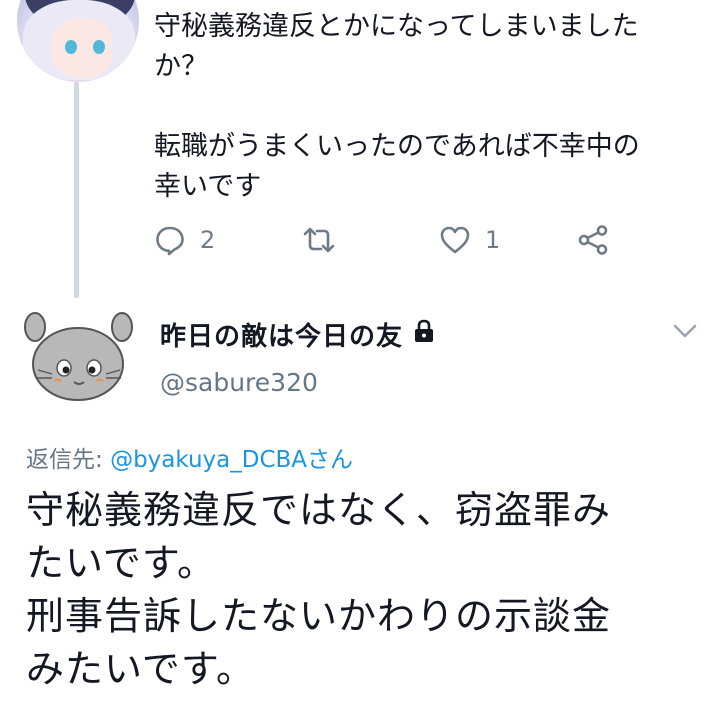 This screenshot has width=720, height=720. What do you see at coordinates (282, 337) in the screenshot?
I see `display-name-text: 昨日の敵は今日の友` at bounding box center [282, 337].